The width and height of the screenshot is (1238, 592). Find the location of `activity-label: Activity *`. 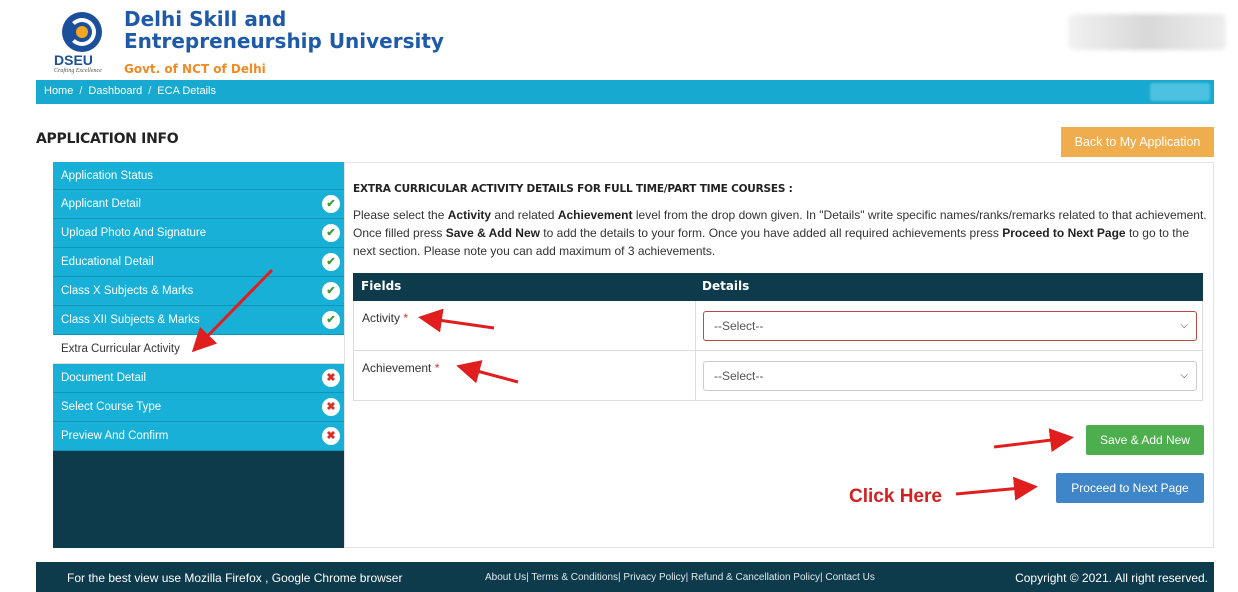

activity-label: Activity * is located at coordinates (385, 318).